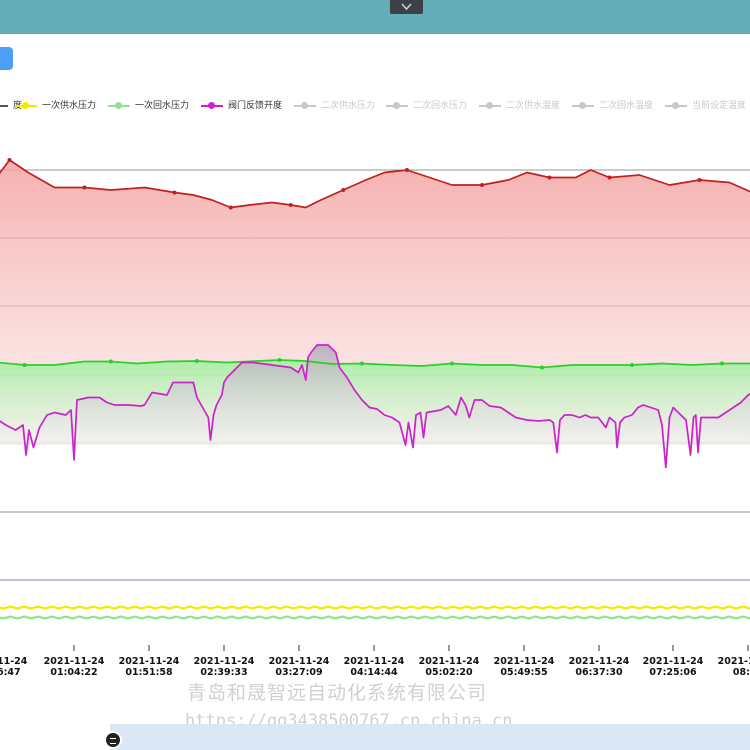 The image size is (750, 750). I want to click on x-tick-time: 07:25:06, so click(673, 672).